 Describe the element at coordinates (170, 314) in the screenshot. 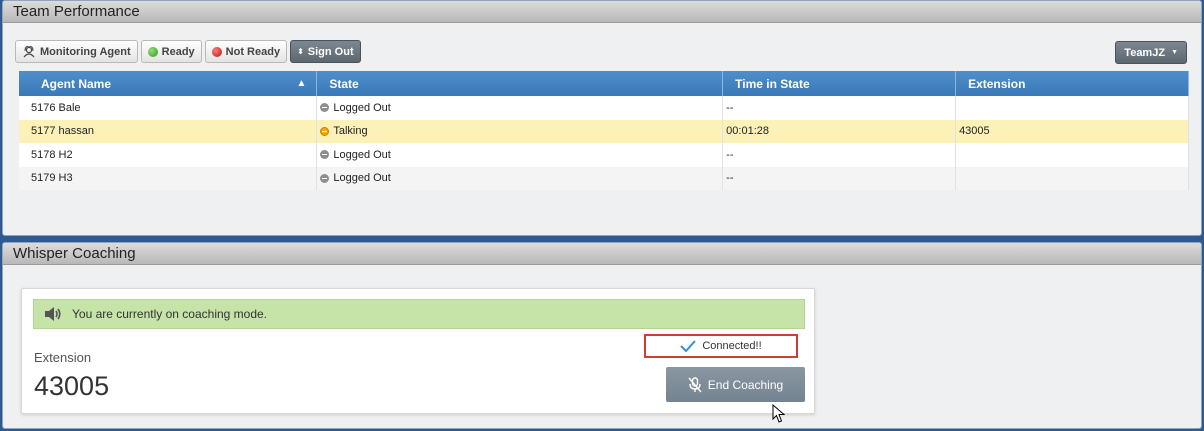

I see `coaching-alert-text: You are currently on coaching mode.` at that location.